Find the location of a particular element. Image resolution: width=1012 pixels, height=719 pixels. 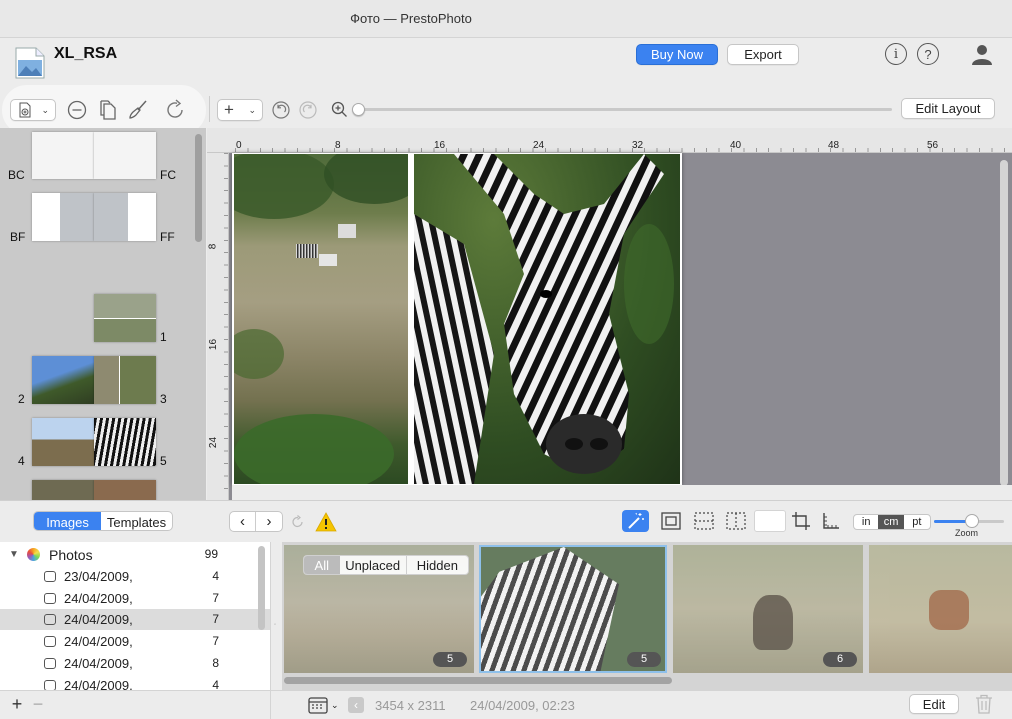

user-avatar-icon is located at coordinates (982, 54).